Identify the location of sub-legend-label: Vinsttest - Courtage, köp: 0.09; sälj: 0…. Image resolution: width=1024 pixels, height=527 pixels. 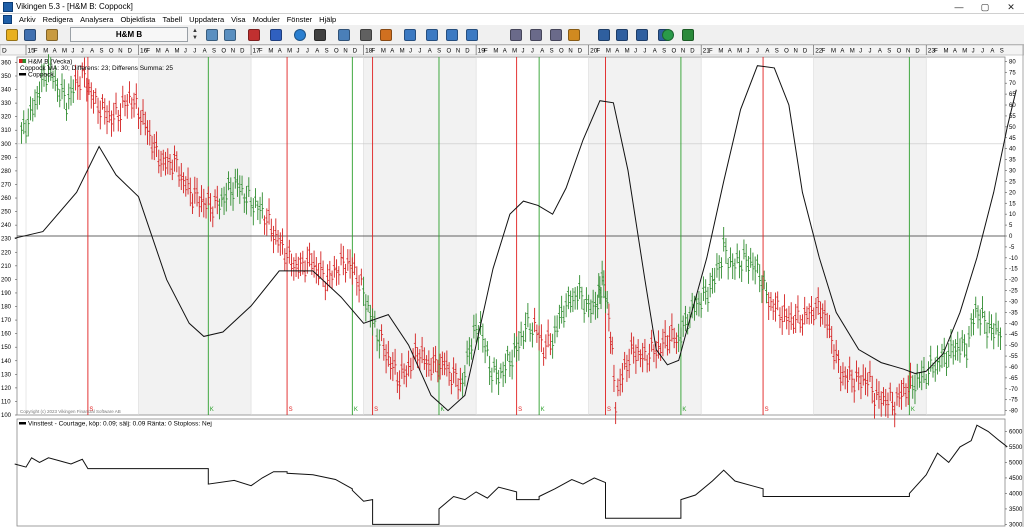
(120, 424).